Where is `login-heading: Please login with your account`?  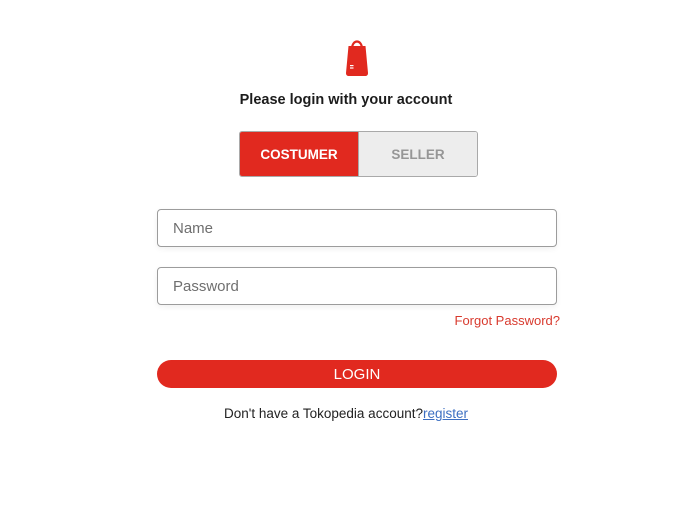 login-heading: Please login with your account is located at coordinates (346, 100).